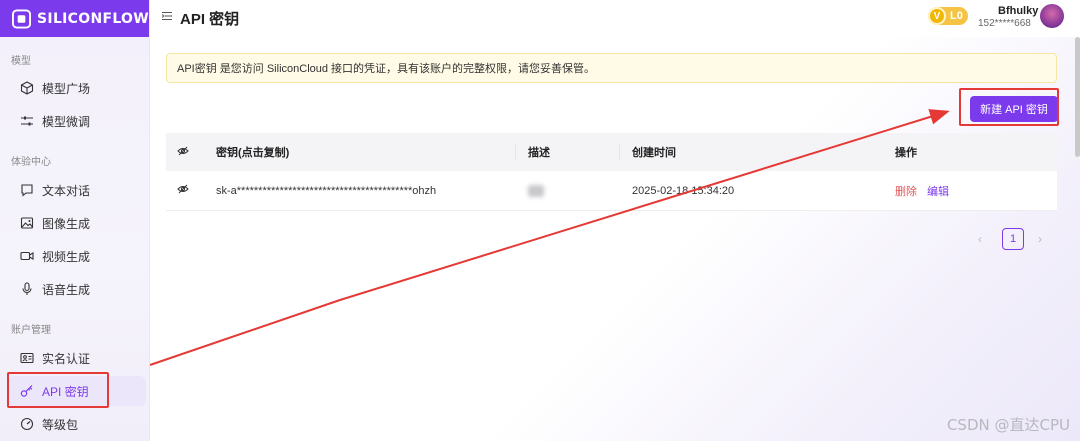  What do you see at coordinates (1009, 107) in the screenshot?
I see `annotation-box-new-key` at bounding box center [1009, 107].